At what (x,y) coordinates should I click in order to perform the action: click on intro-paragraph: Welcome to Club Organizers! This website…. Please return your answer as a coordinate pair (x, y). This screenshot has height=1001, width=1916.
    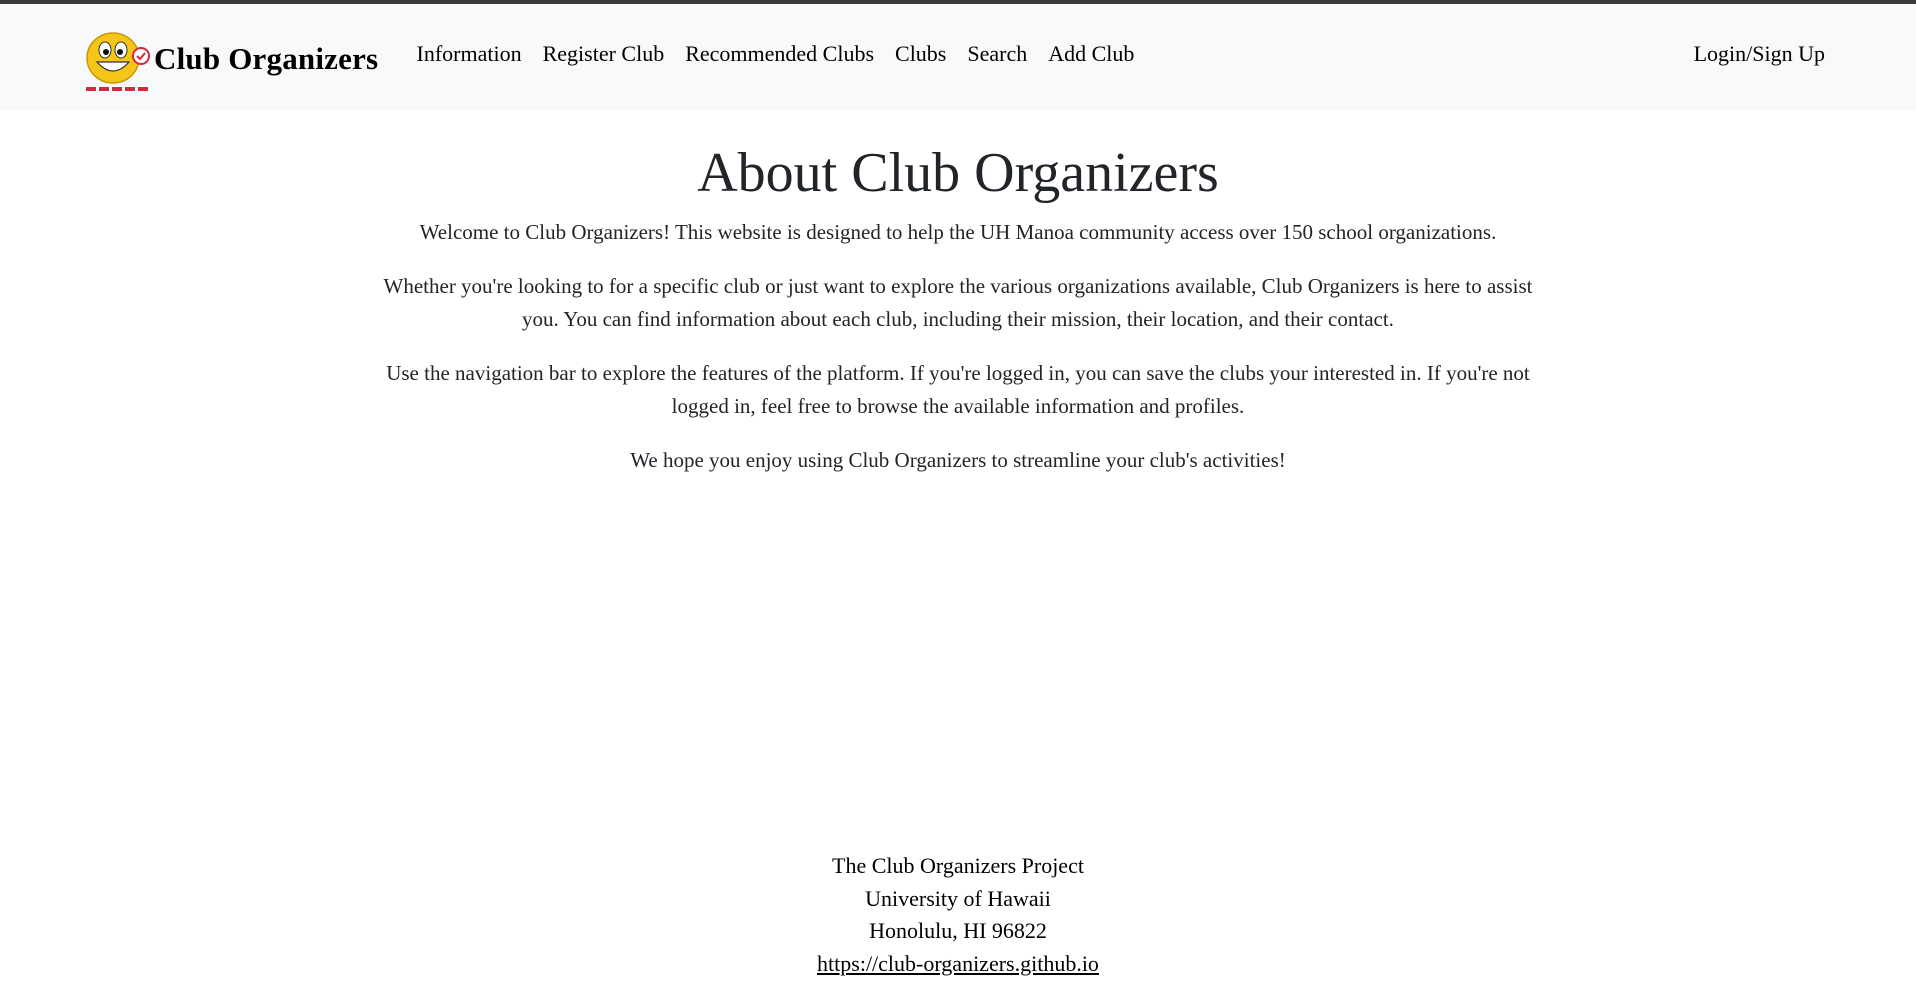
    Looking at the image, I should click on (958, 232).